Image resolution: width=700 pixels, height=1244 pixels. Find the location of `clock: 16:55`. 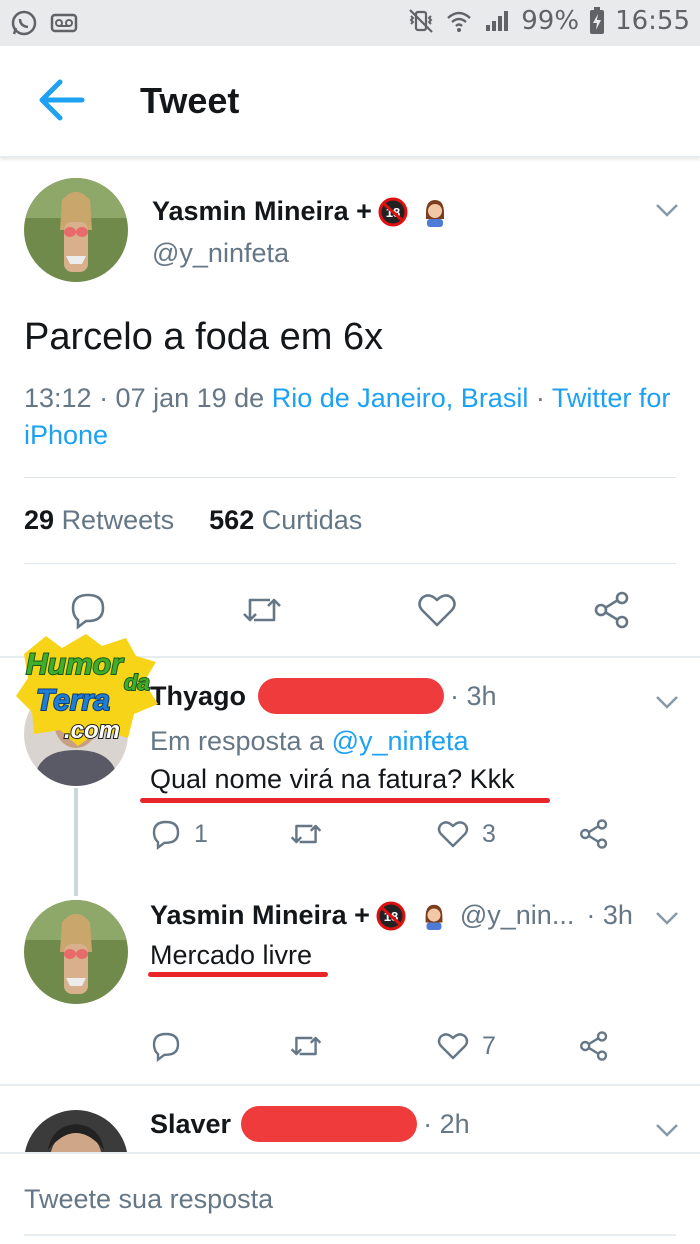

clock: 16:55 is located at coordinates (652, 21).